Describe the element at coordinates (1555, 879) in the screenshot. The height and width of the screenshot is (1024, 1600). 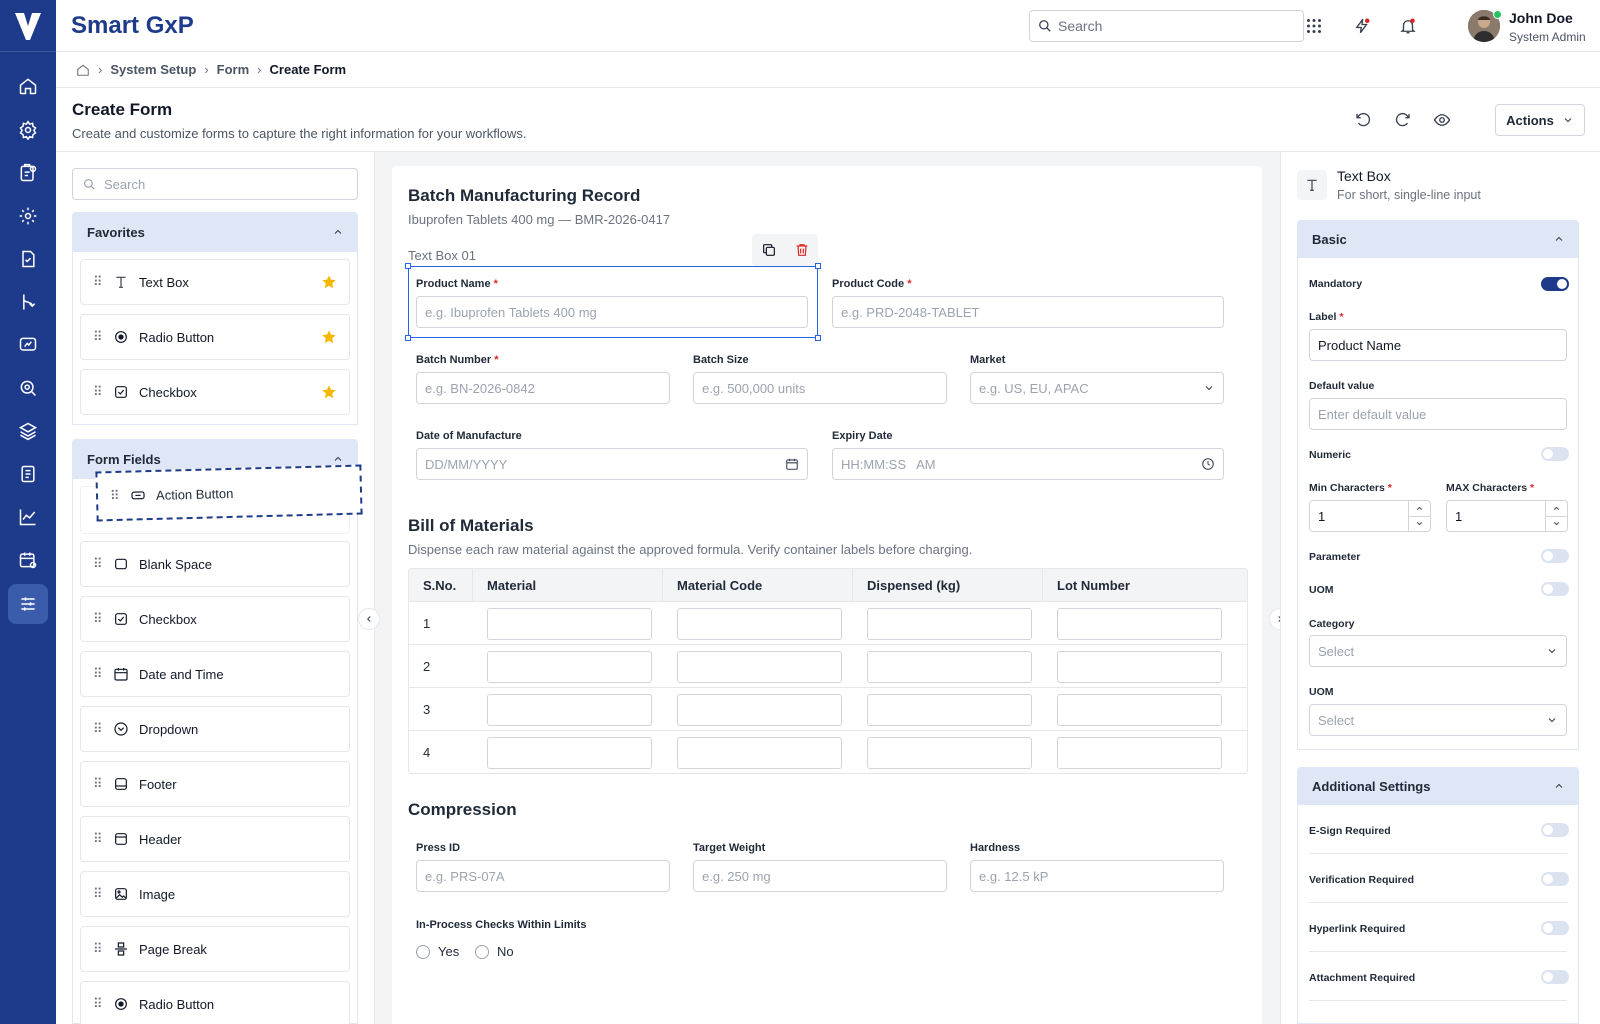
I see `verification-required-toggle` at that location.